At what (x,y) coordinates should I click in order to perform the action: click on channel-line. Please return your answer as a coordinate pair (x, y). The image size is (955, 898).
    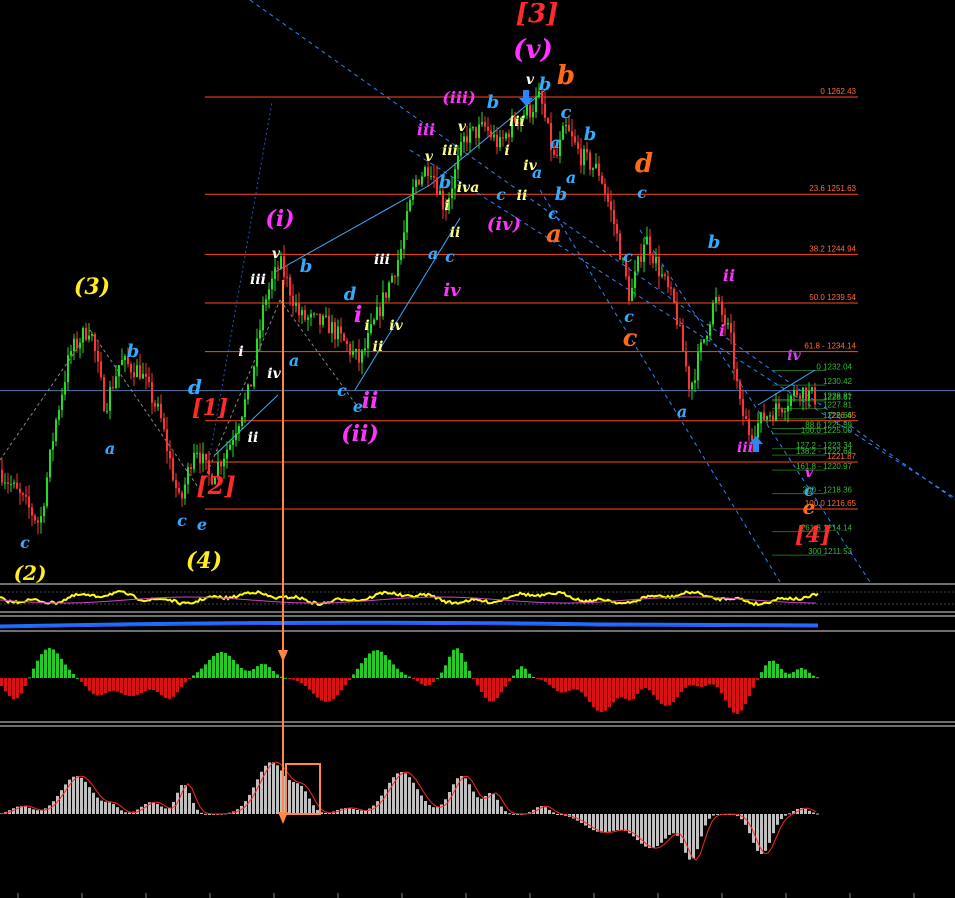
    Looking at the image, I should click on (660, 386).